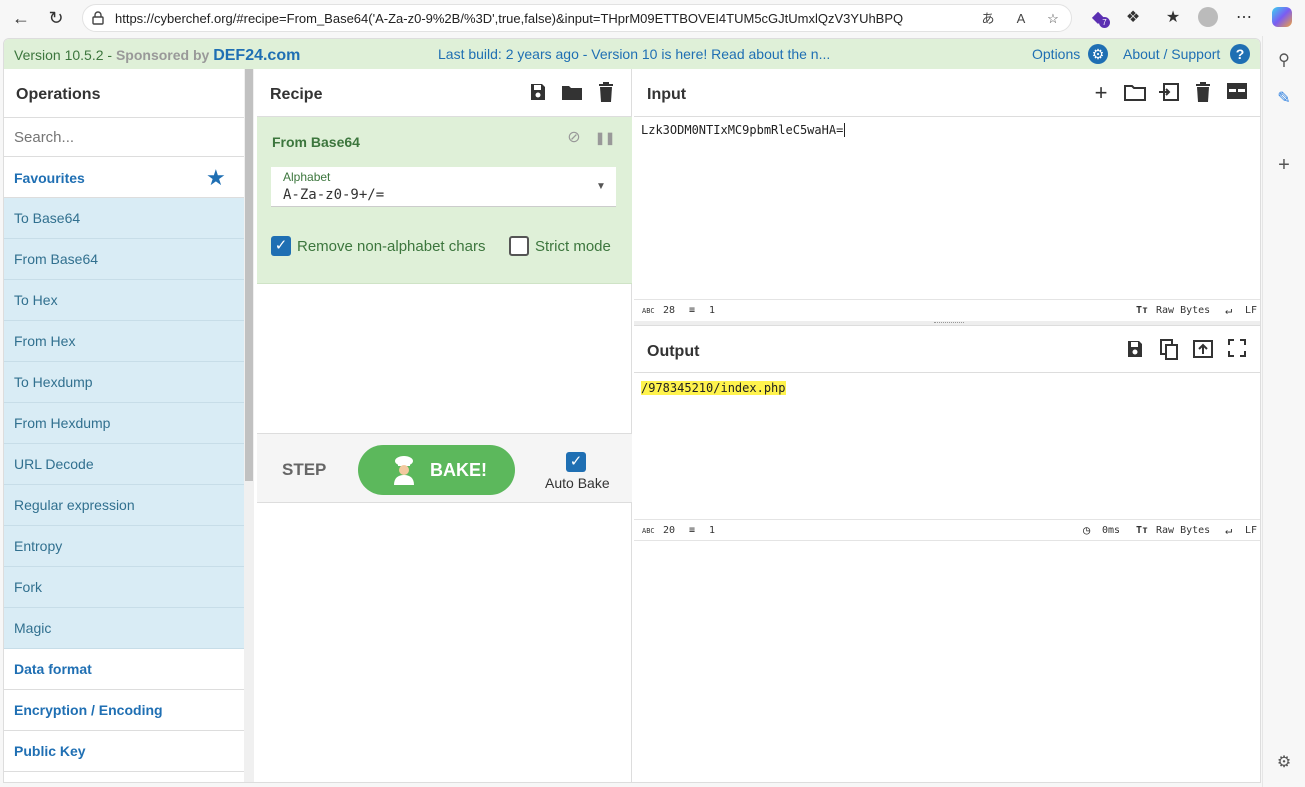 This screenshot has width=1305, height=787. Describe the element at coordinates (538, 93) in the screenshot. I see `save-recipe-icon` at that location.